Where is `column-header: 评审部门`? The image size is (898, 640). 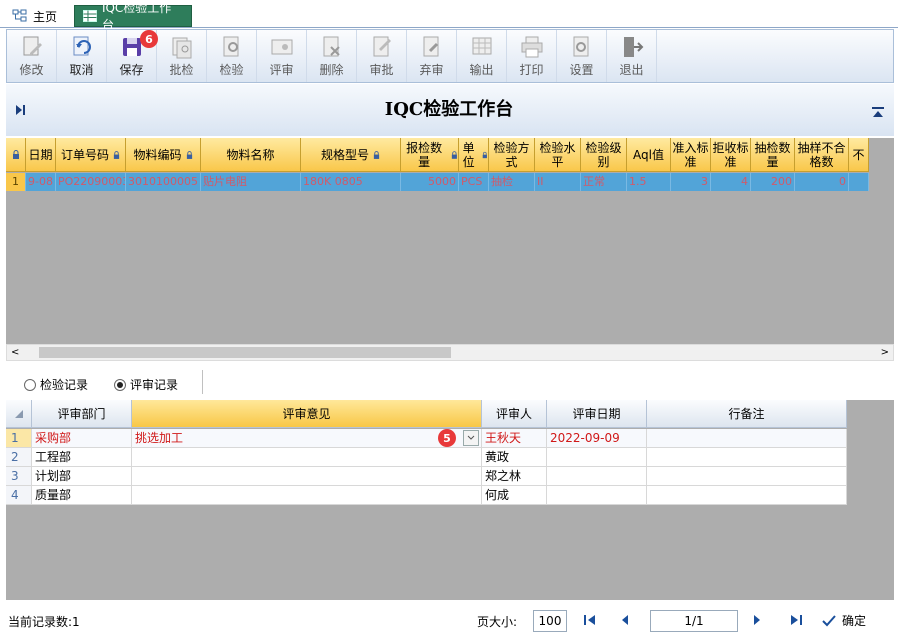
column-header: 评审部门 is located at coordinates (82, 414).